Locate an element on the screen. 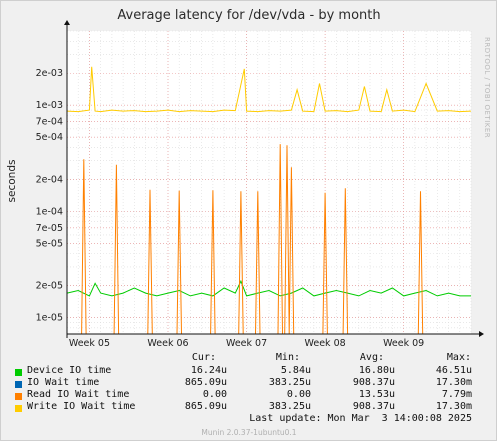  x-axis-arrow-icon is located at coordinates (481, 334).